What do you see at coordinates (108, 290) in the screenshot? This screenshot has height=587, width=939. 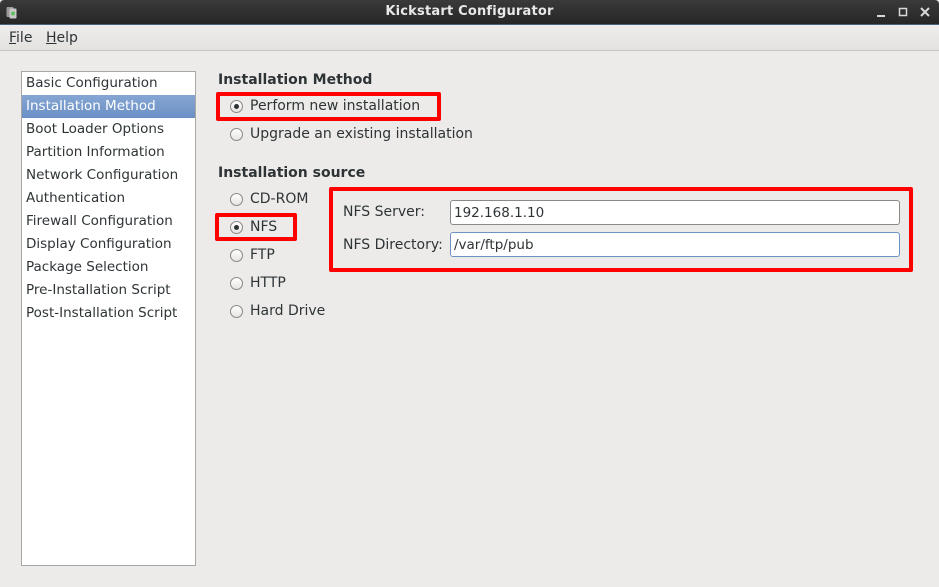 I see `sidebar-item-pre-installation-script: Pre-Installation Script` at bounding box center [108, 290].